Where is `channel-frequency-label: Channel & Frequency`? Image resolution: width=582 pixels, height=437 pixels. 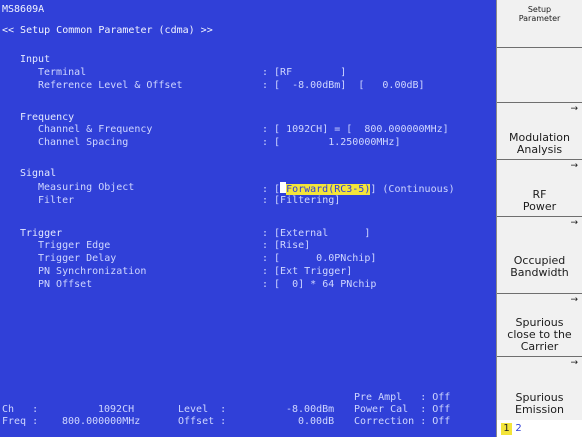 channel-frequency-label: Channel & Frequency is located at coordinates (95, 129).